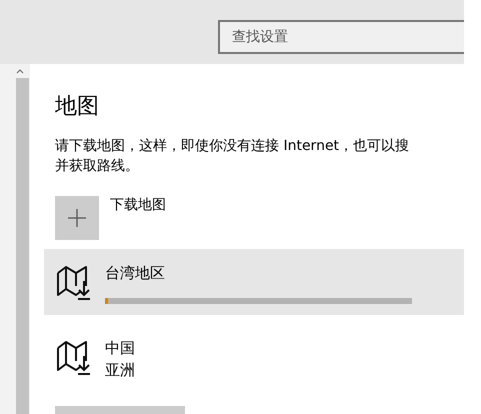 This screenshot has width=481, height=414. I want to click on scroll-up-icon, so click(20, 71).